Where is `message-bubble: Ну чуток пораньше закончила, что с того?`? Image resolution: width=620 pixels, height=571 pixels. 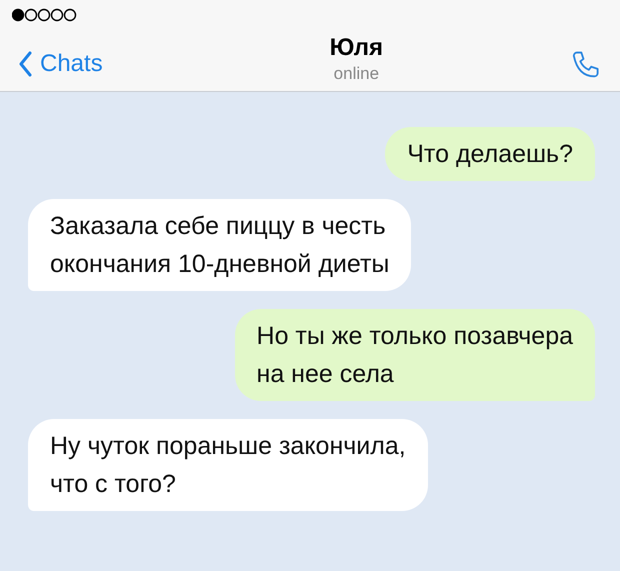
message-bubble: Ну чуток пораньше закончила, что с того? is located at coordinates (228, 465).